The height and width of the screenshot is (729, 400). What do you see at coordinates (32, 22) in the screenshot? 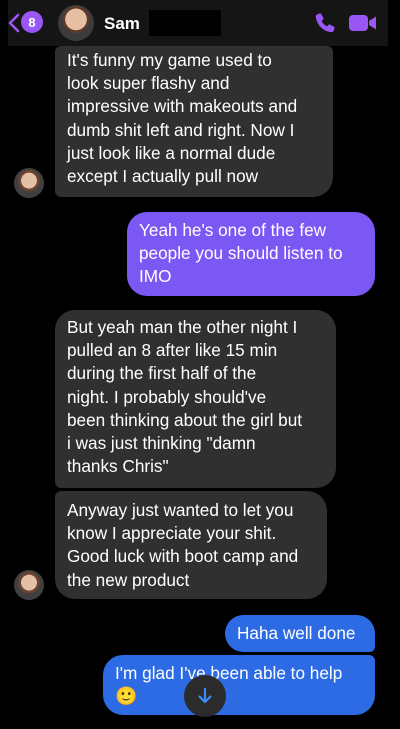
I see `unread-badge: 8` at bounding box center [32, 22].